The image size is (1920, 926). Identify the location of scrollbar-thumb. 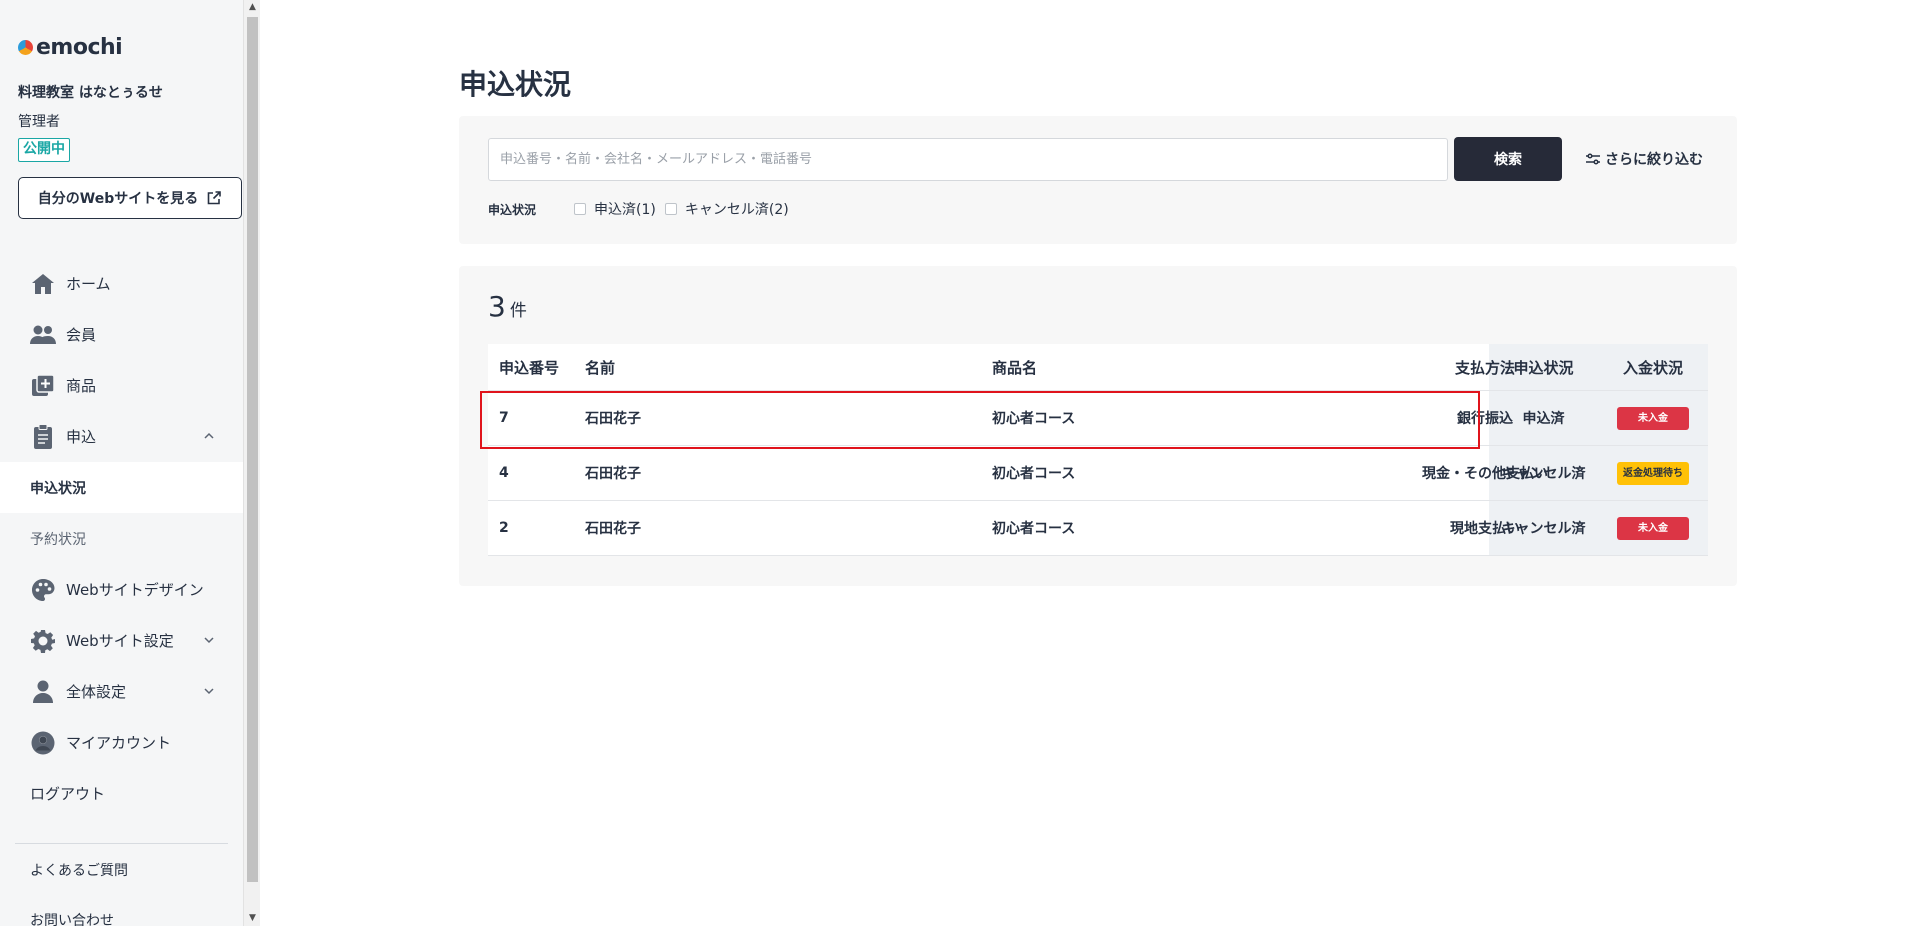
(252, 449).